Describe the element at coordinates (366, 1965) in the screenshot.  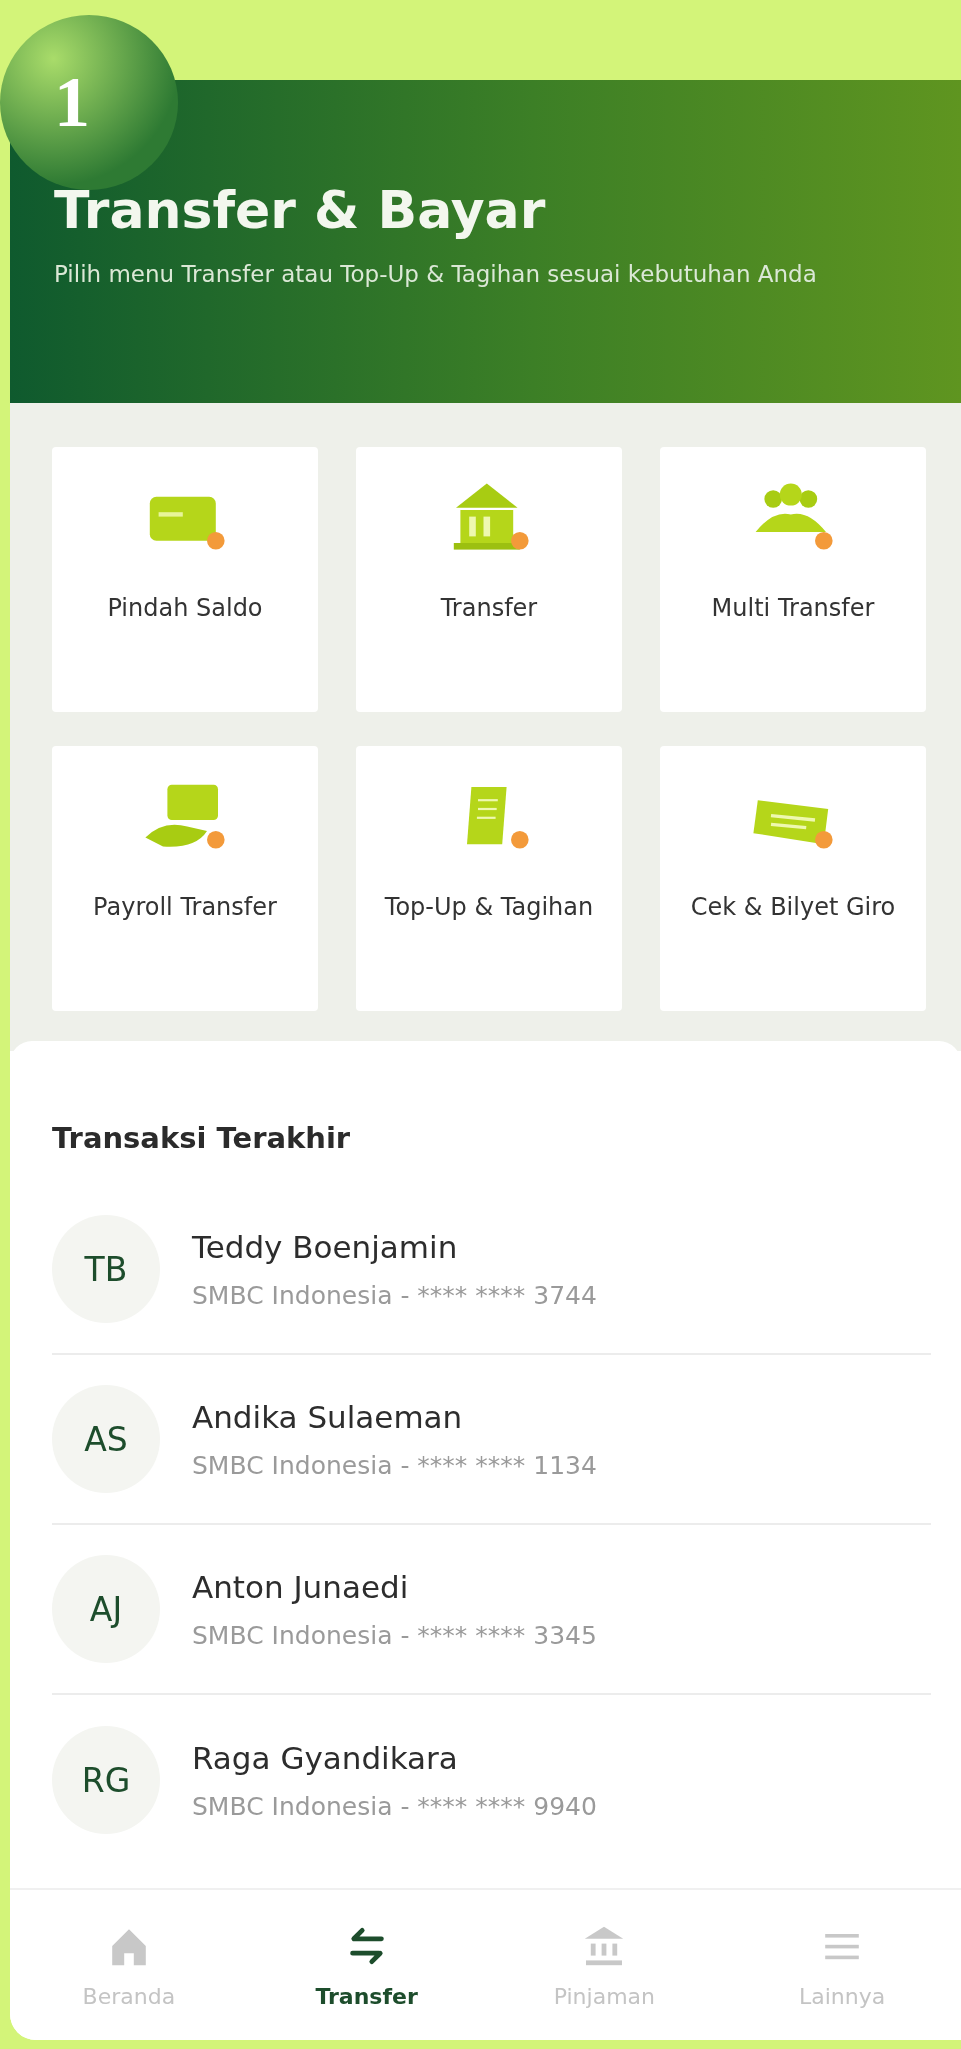
I see `nav-tab: Transfer` at that location.